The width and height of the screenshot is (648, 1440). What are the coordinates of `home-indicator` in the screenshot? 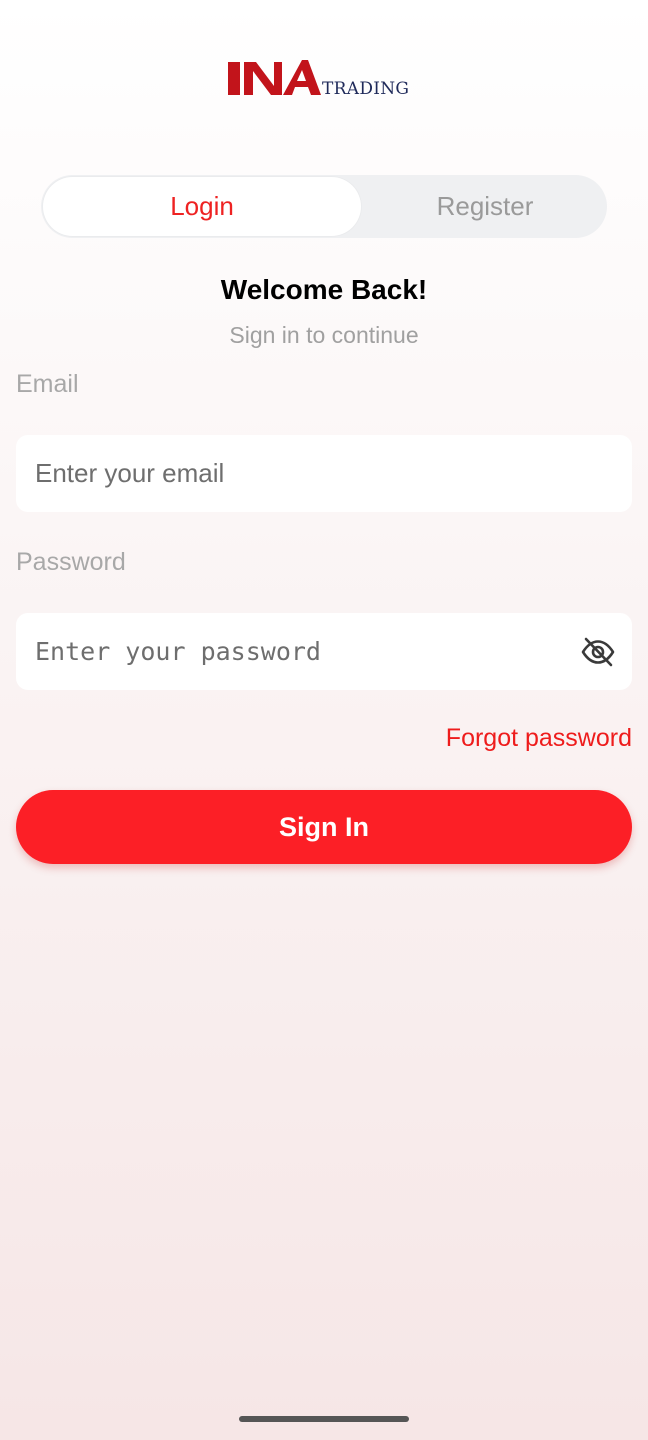 It's located at (324, 1419).